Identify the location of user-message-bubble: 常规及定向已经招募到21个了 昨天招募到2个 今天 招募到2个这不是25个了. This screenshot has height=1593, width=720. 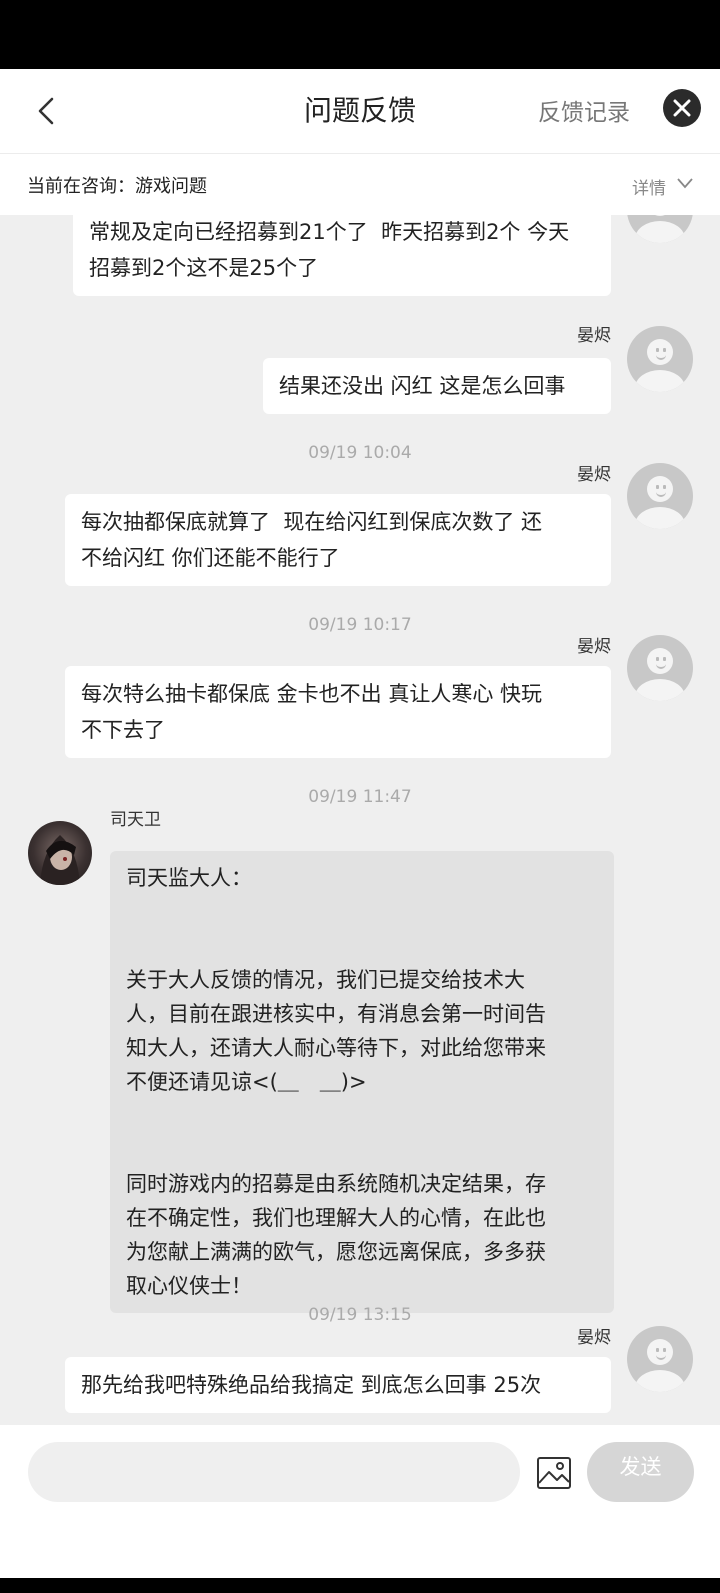
(342, 255).